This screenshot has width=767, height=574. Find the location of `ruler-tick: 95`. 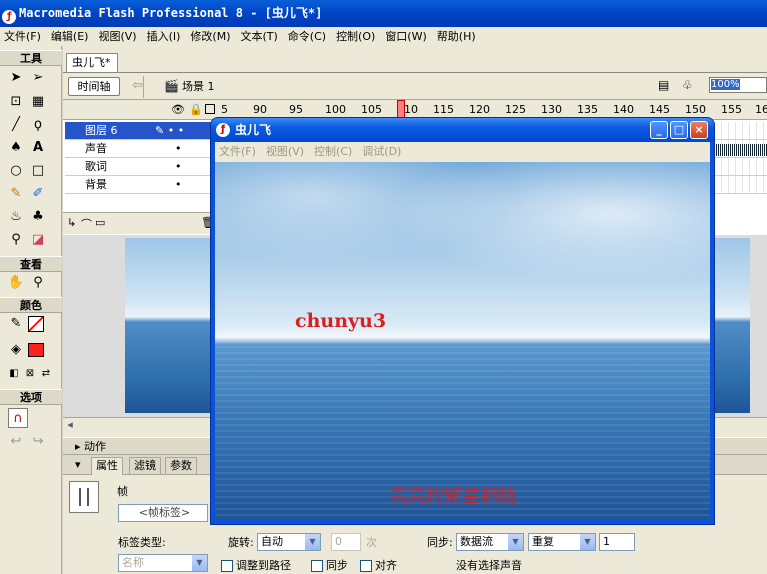

ruler-tick: 95 is located at coordinates (296, 109).